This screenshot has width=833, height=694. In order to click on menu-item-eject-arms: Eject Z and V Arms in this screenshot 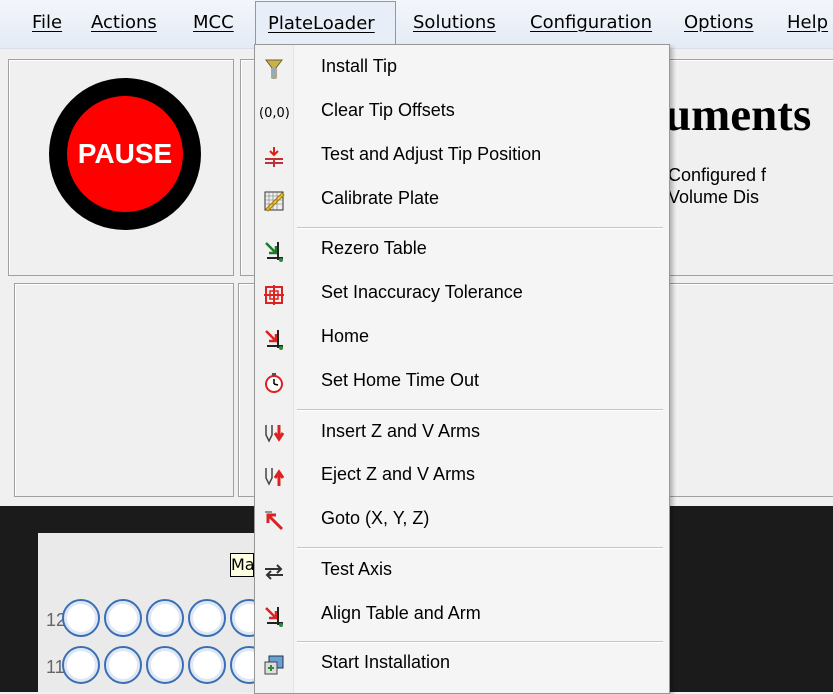, I will do `click(462, 478)`.